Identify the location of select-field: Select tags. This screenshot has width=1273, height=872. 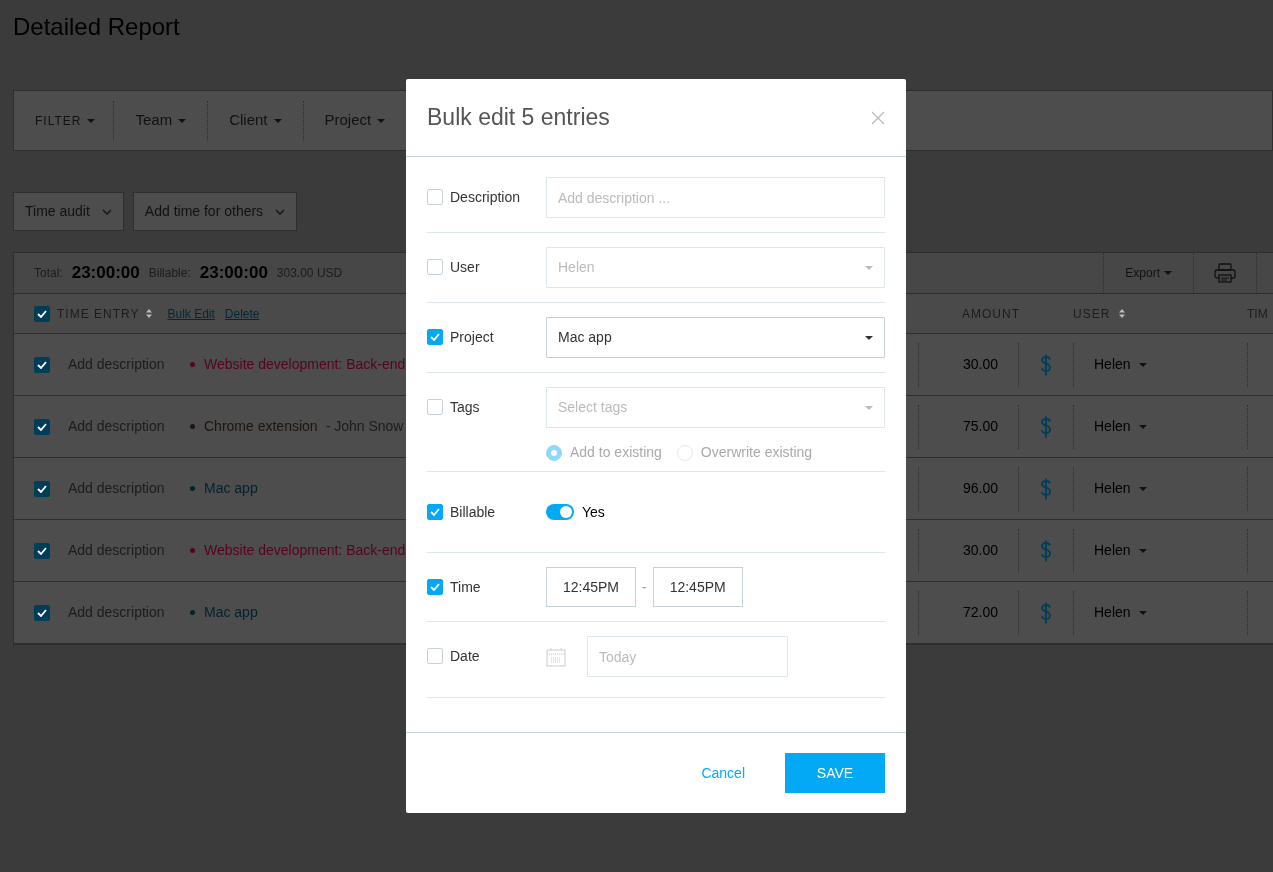
(715, 407).